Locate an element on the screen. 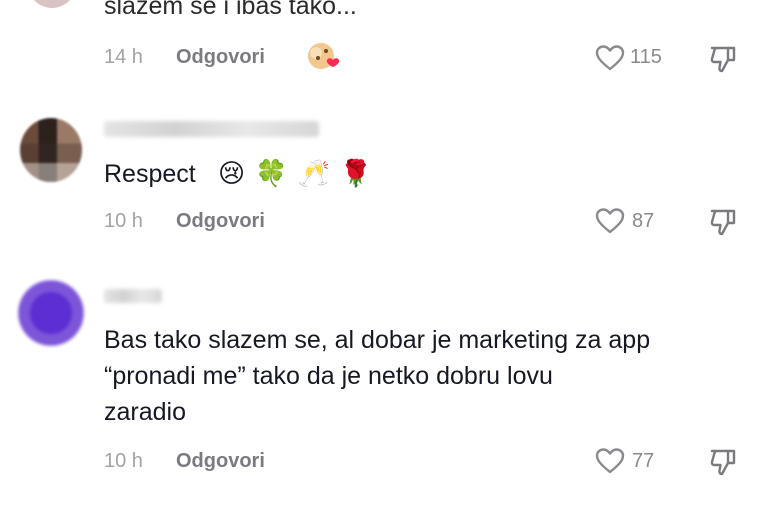 This screenshot has height=510, width=765. clinking-glasses-icon: 🥂 is located at coordinates (313, 173).